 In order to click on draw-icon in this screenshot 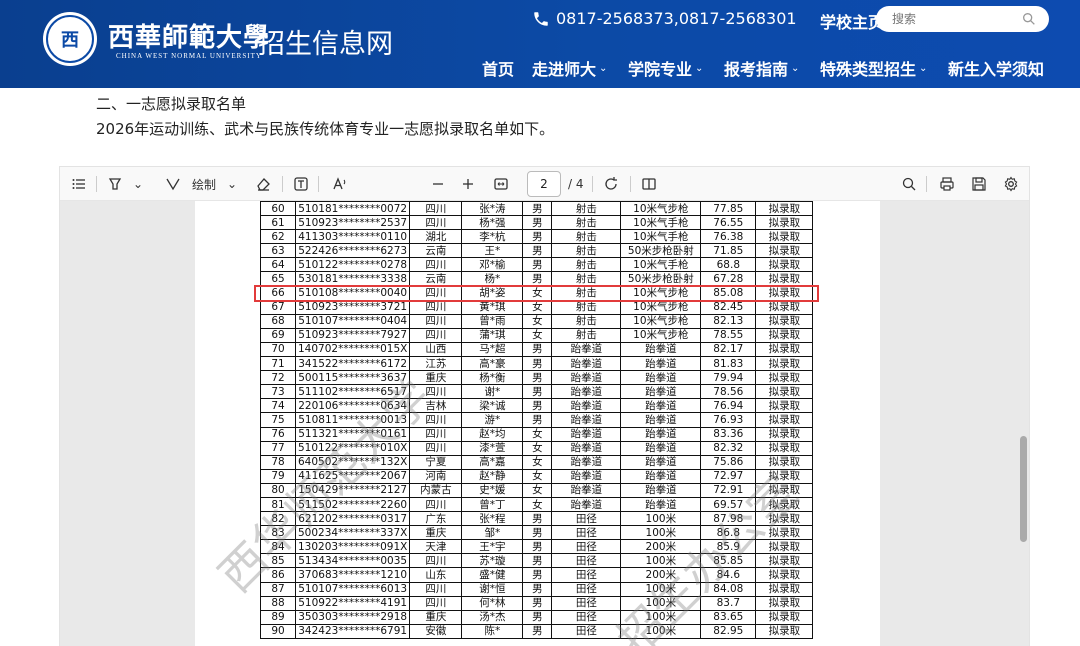, I will do `click(173, 184)`.